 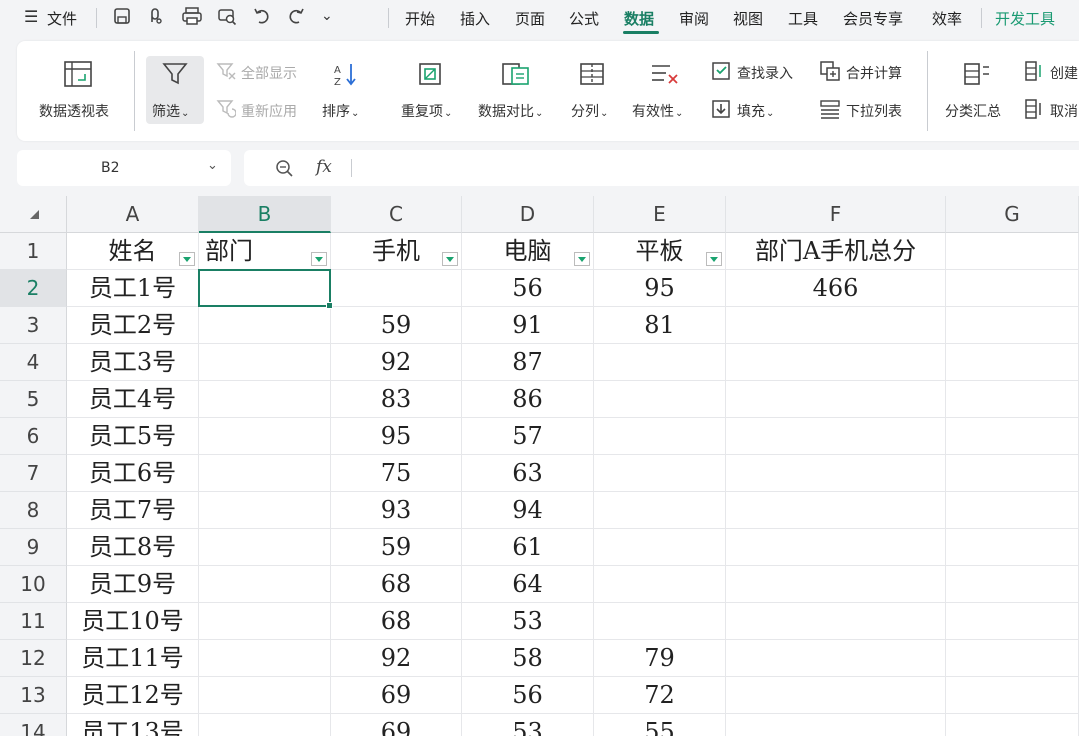 I want to click on cell: 91, so click(x=528, y=325).